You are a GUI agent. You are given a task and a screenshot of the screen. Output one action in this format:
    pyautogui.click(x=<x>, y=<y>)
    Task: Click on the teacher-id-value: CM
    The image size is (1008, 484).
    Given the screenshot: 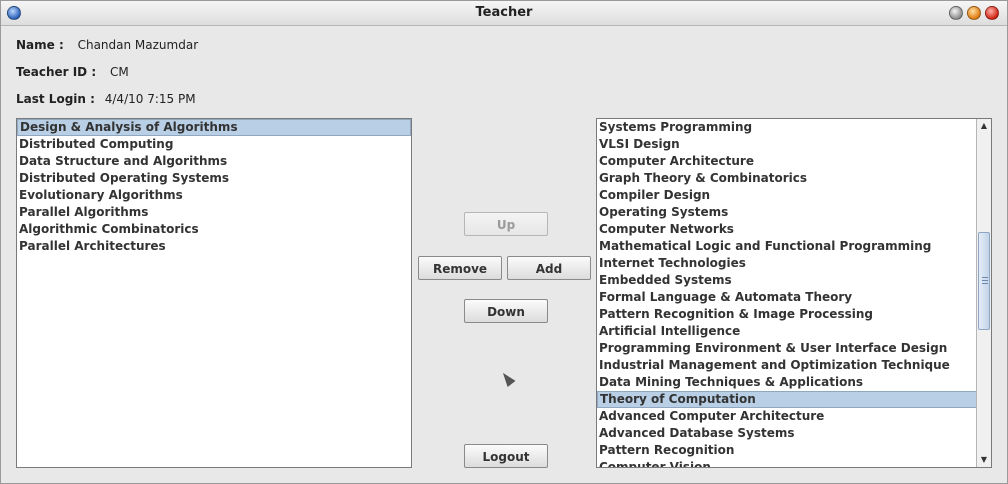 What is the action you would take?
    pyautogui.click(x=119, y=72)
    